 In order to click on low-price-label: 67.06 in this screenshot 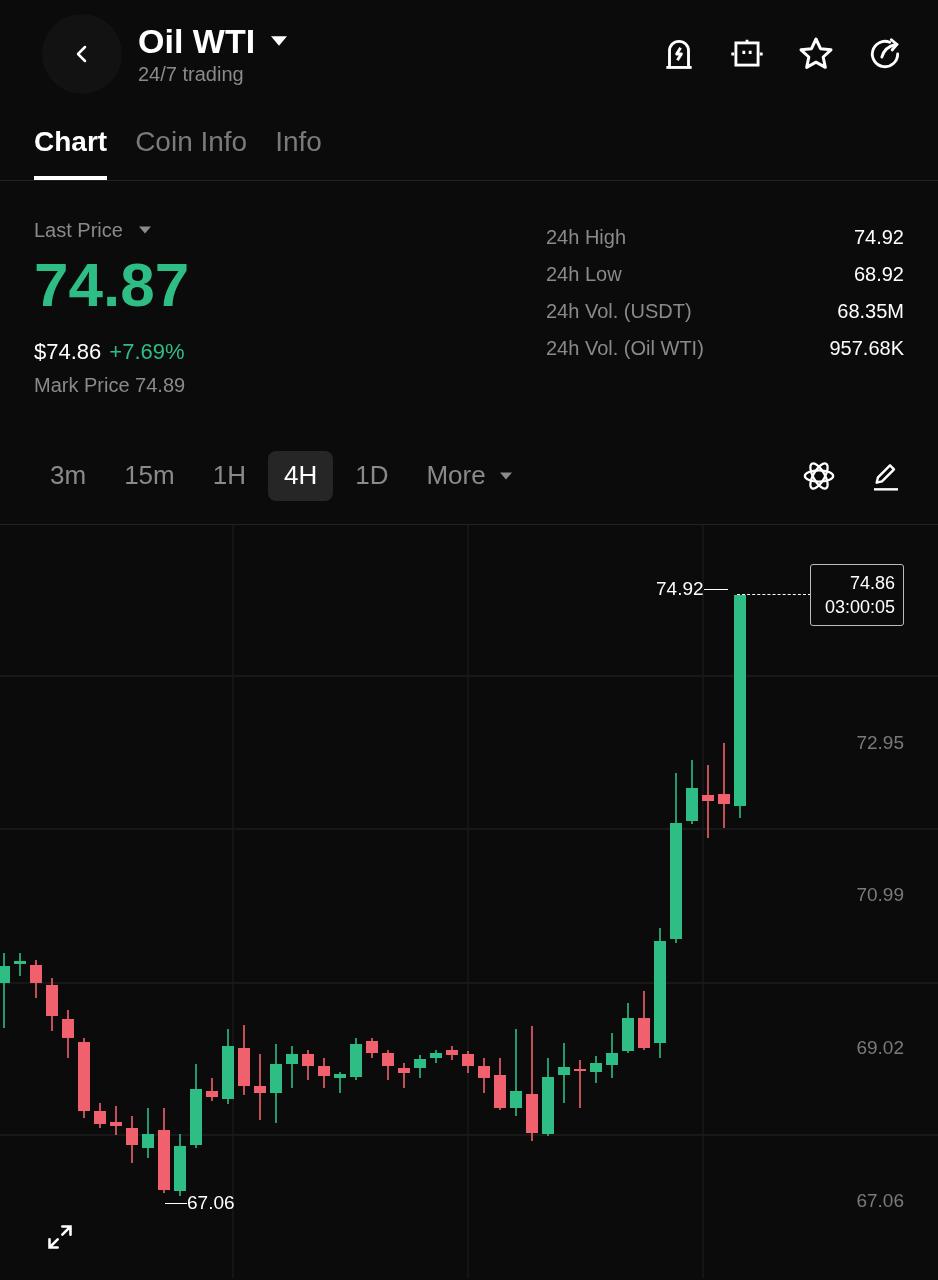, I will do `click(211, 1203)`.